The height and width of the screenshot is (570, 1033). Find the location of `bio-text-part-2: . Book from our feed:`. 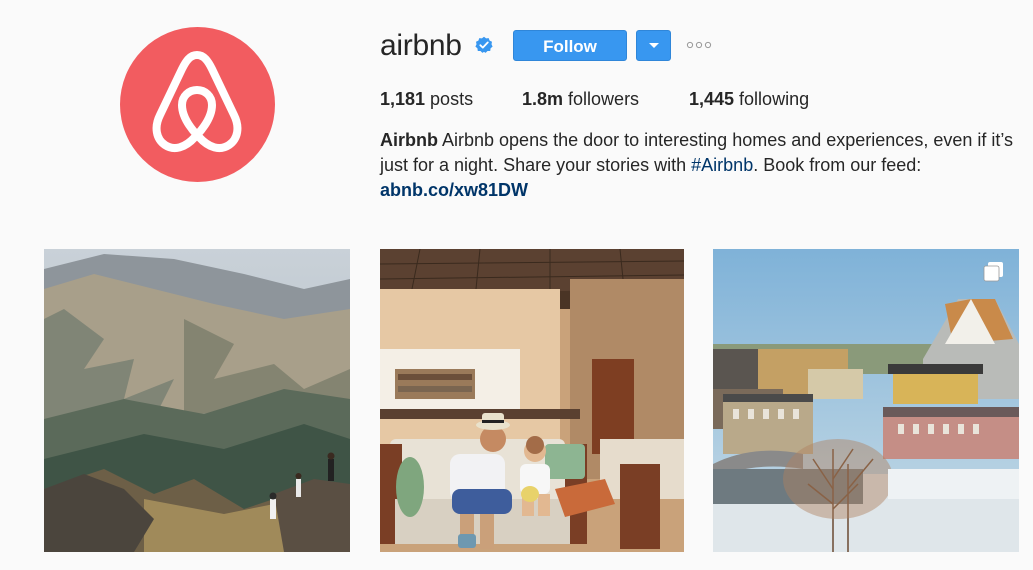

bio-text-part-2: . Book from our feed: is located at coordinates (837, 165).